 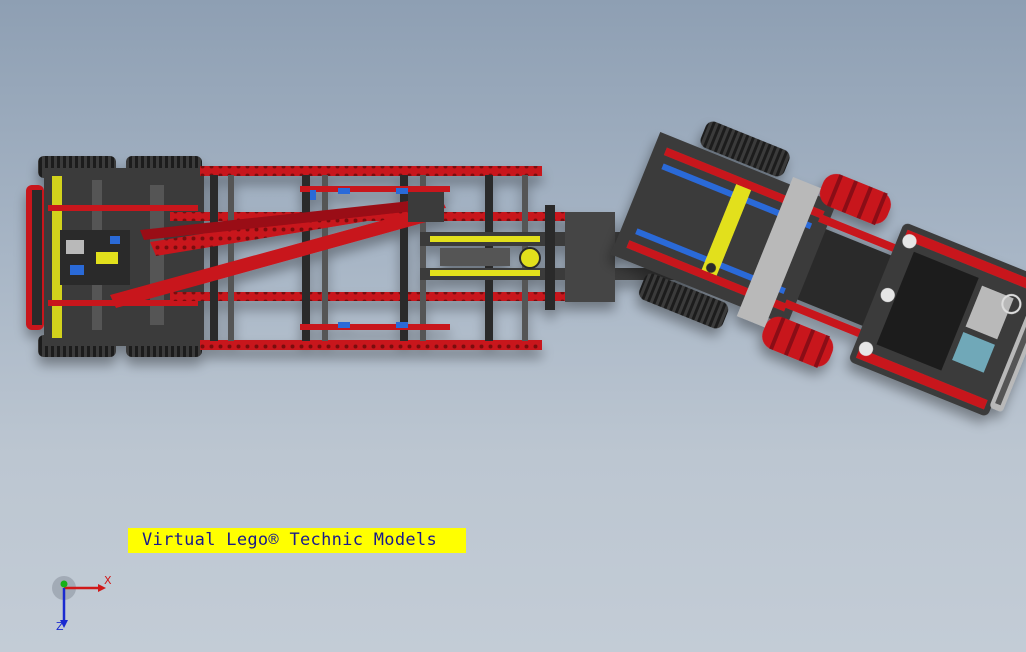 I want to click on x-axis-label: X, so click(x=108, y=580).